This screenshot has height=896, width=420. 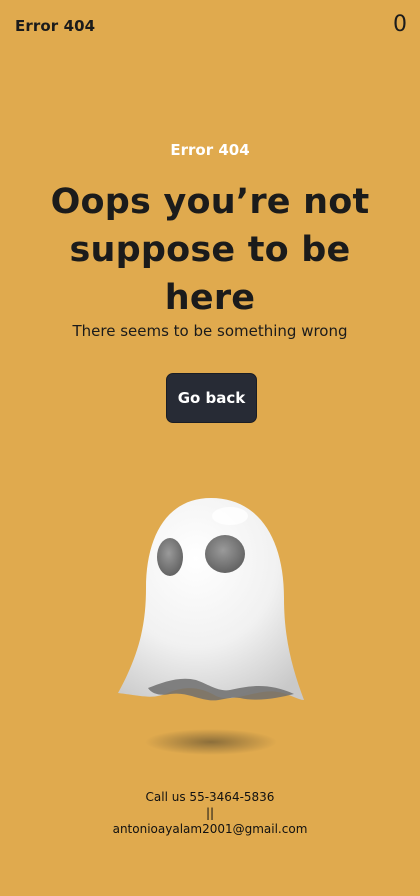 I want to click on go-back-button: Go back, so click(x=211, y=398).